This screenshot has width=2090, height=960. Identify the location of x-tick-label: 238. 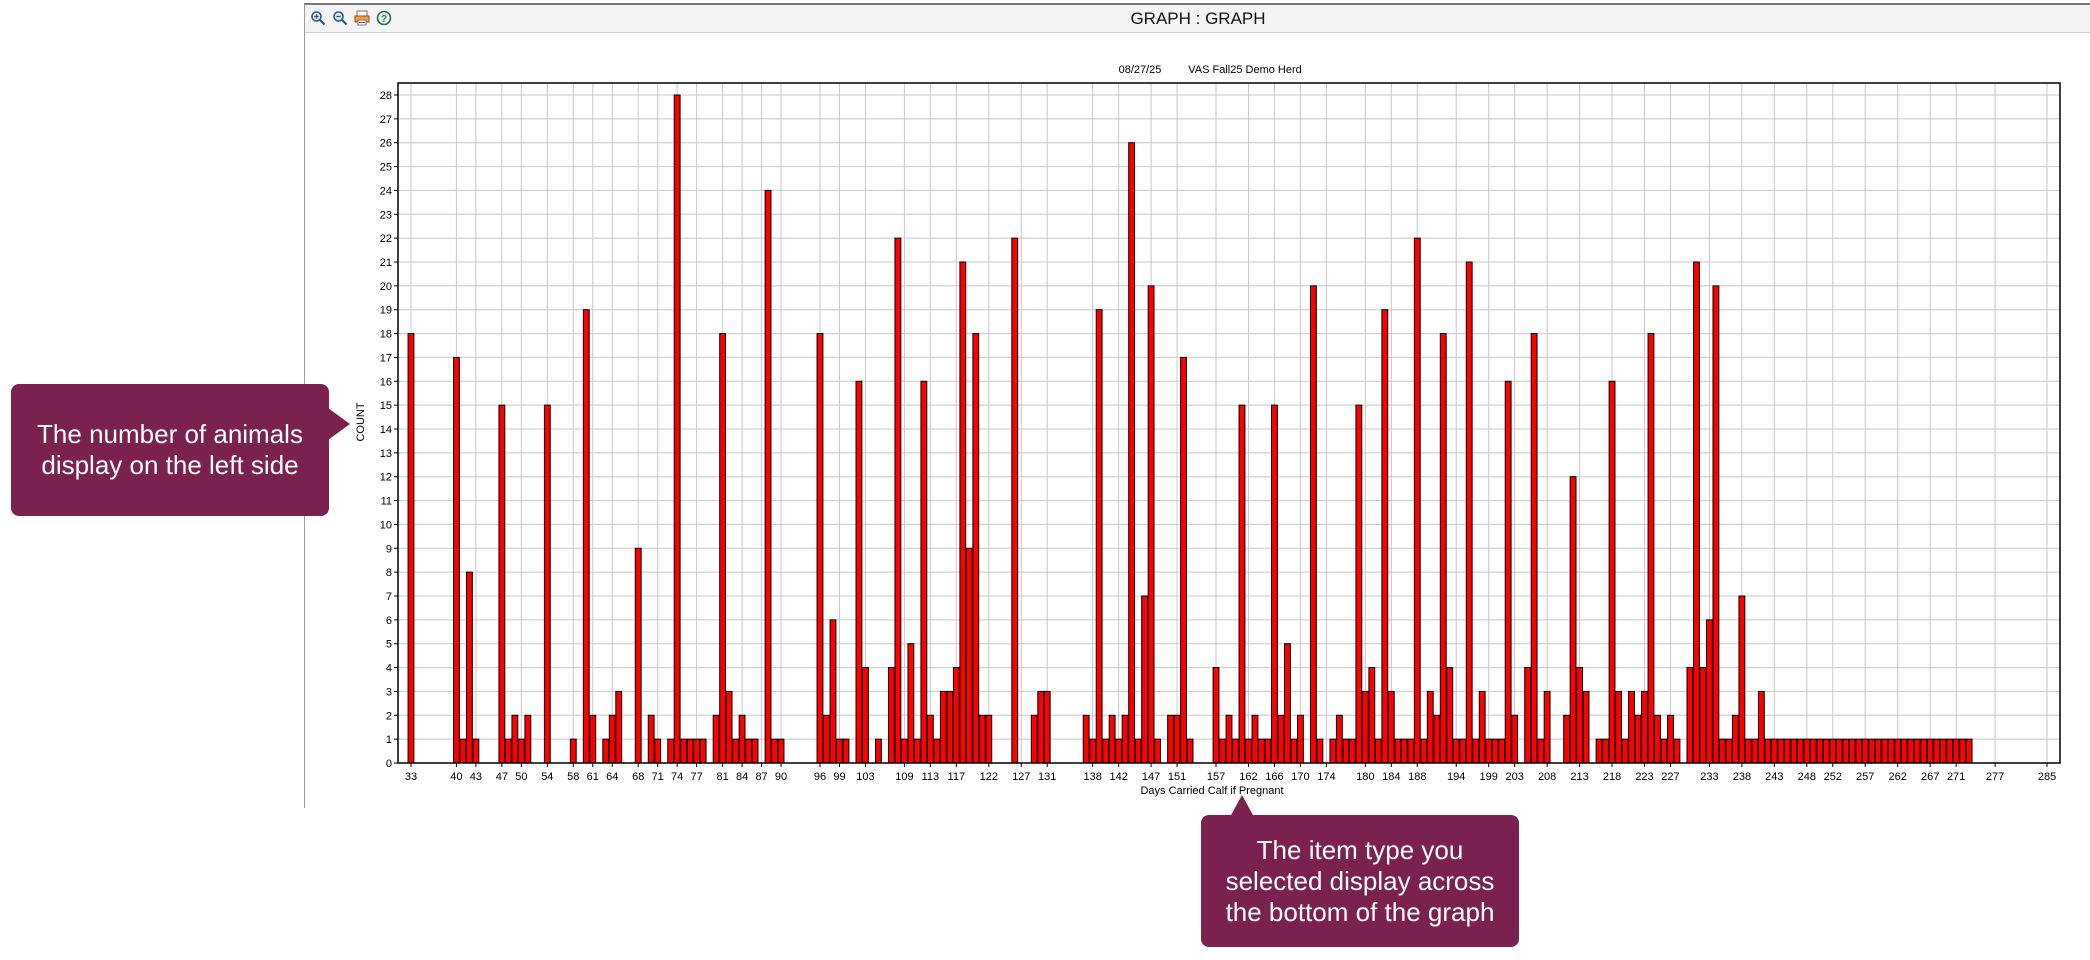
(1742, 777).